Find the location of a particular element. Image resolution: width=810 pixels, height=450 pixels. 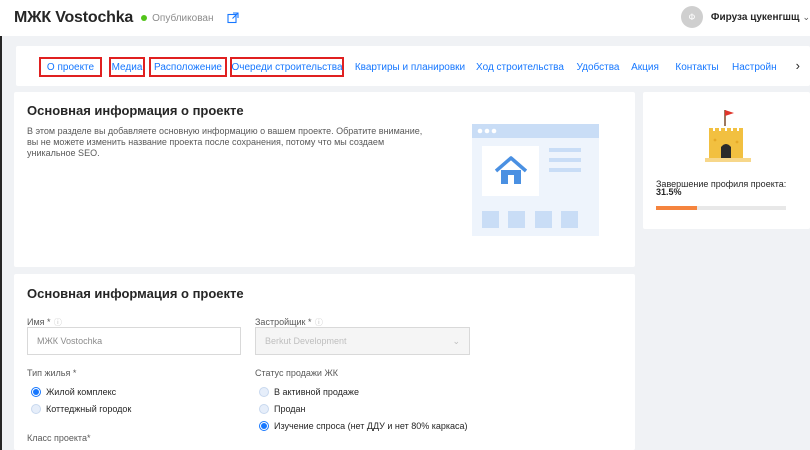

tab-amenities: Удобства is located at coordinates (598, 67).